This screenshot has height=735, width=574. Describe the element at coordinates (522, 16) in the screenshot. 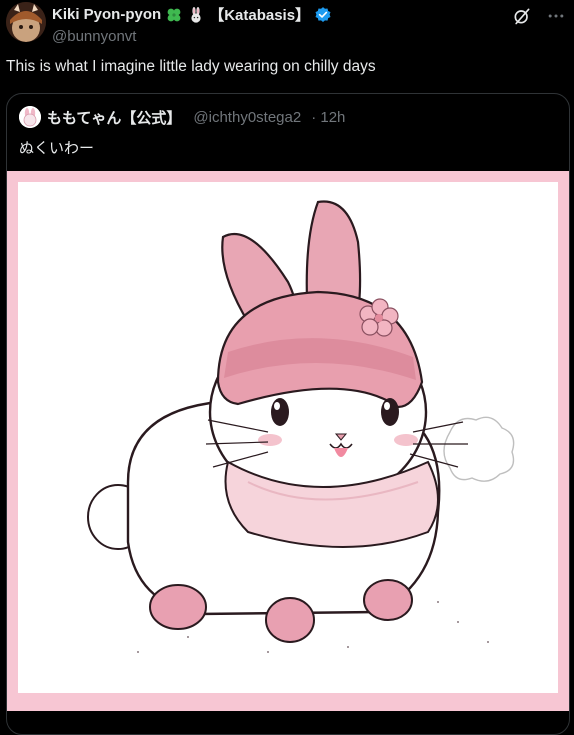

I see `grok-icon` at that location.